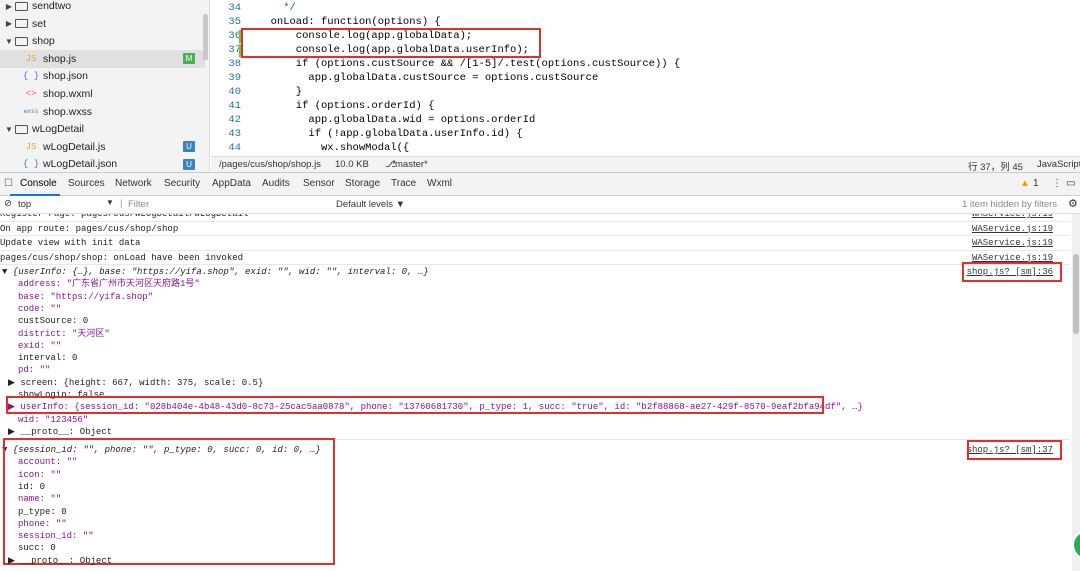  Describe the element at coordinates (234, 92) in the screenshot. I see `line-number: 40` at that location.